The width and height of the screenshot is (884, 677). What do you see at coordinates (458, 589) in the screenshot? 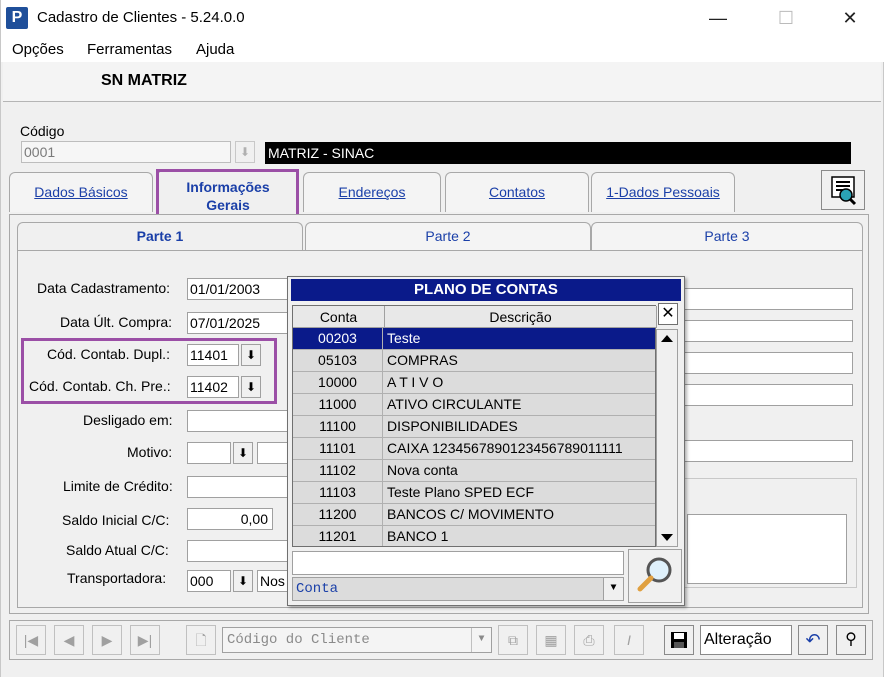
I see `search-field-select: Conta ▼` at bounding box center [458, 589].